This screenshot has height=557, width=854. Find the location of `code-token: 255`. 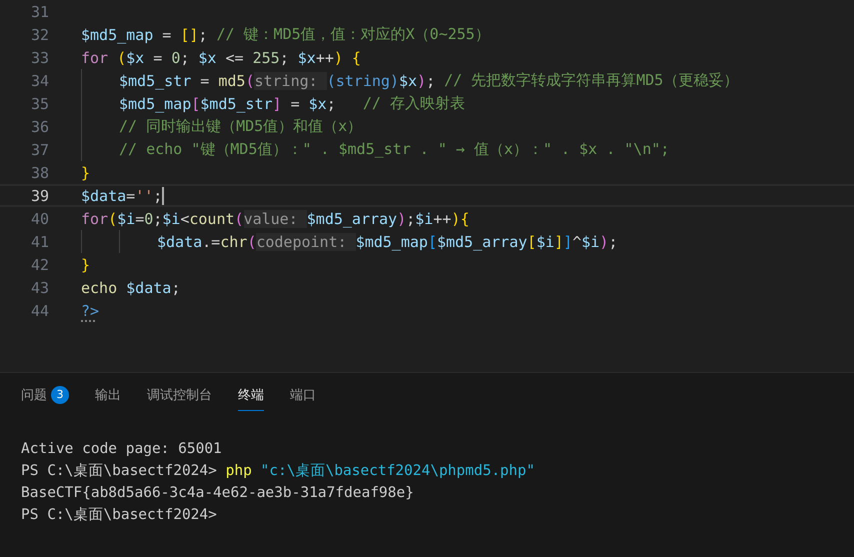

code-token: 255 is located at coordinates (266, 57).